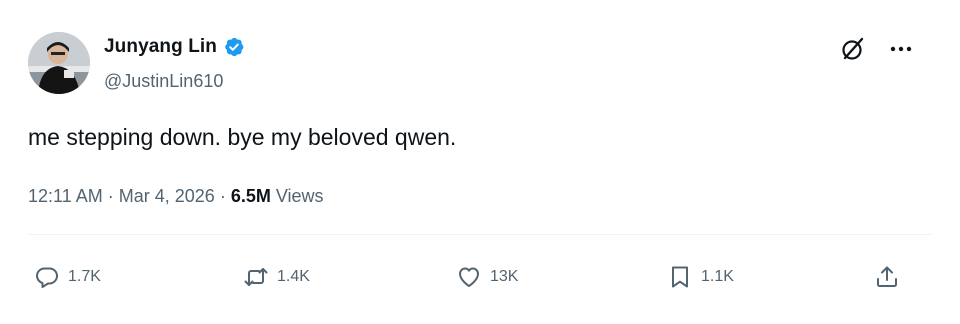 The height and width of the screenshot is (324, 960). What do you see at coordinates (84, 276) in the screenshot?
I see `reply-count: 1.7K` at bounding box center [84, 276].